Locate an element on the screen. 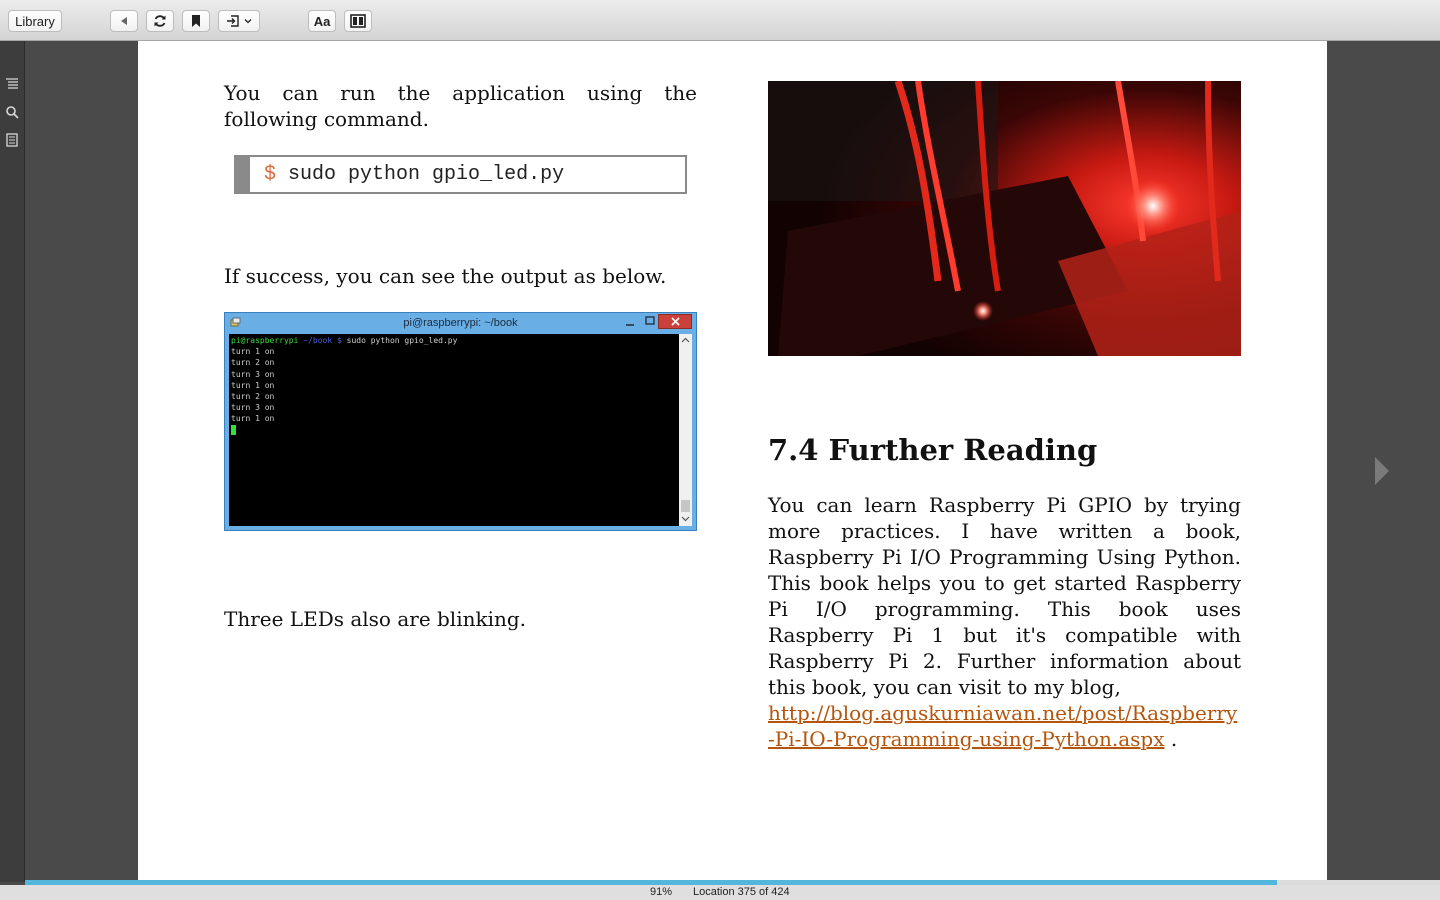 The width and height of the screenshot is (1440, 900). location-indicator: Location 375 of 424 is located at coordinates (741, 892).